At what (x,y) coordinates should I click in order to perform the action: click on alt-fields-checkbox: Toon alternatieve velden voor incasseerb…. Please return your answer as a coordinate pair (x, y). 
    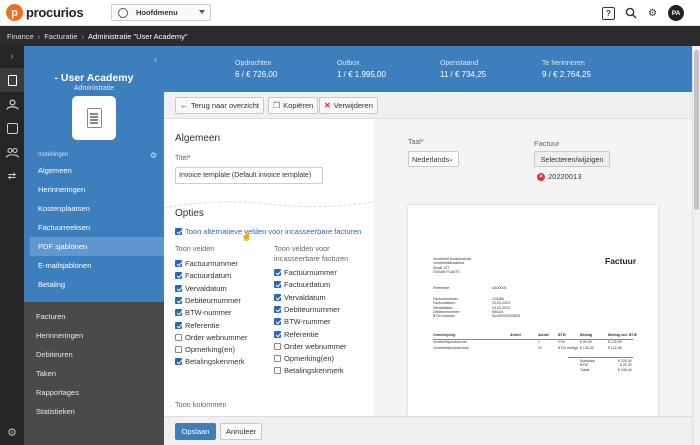
    Looking at the image, I should click on (268, 231).